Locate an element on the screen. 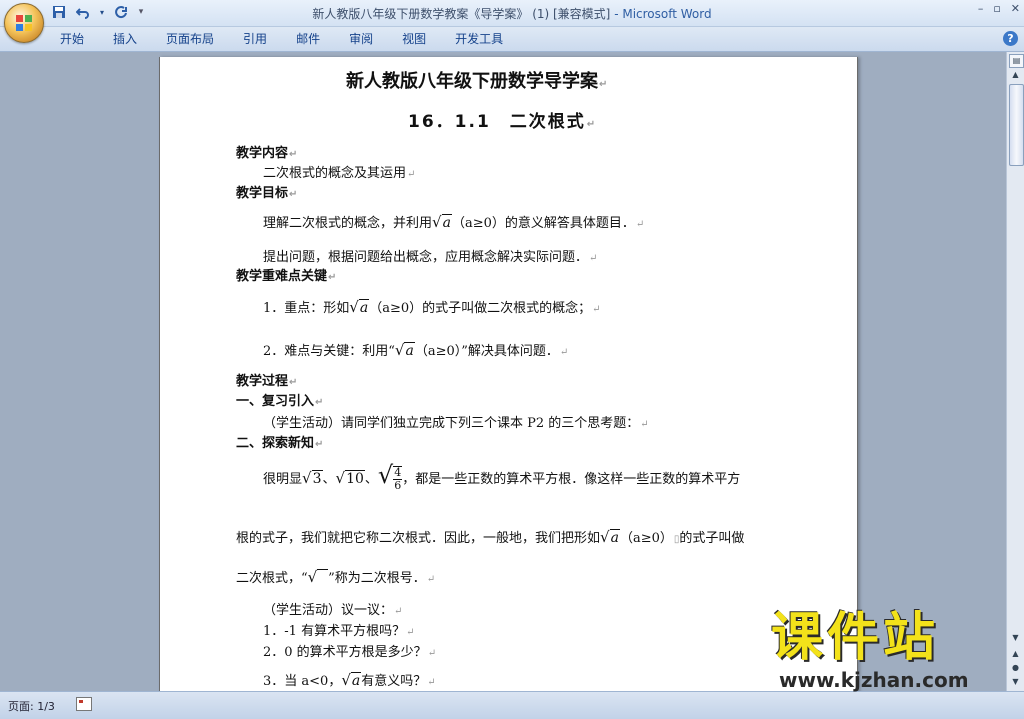  body-text-span: 很明显 is located at coordinates (283, 479).